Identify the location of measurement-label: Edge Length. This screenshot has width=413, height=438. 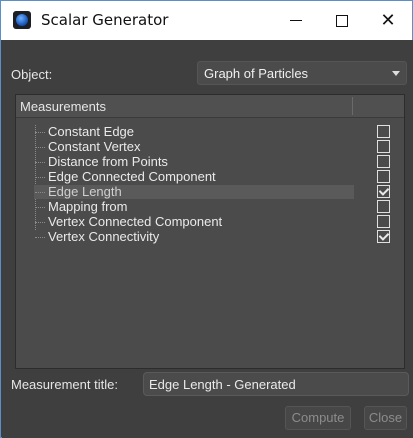
(85, 191).